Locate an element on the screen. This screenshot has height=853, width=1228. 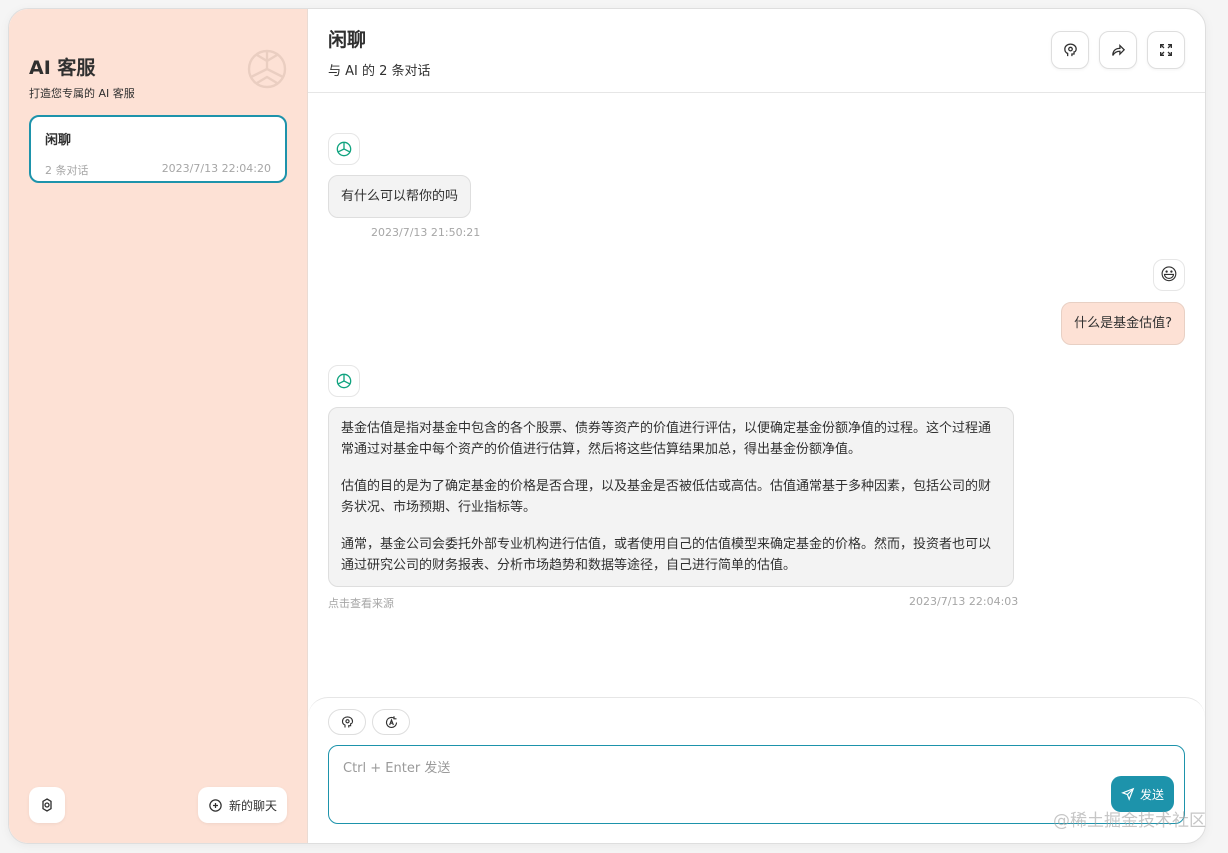
prompt-tool-button is located at coordinates (347, 722).